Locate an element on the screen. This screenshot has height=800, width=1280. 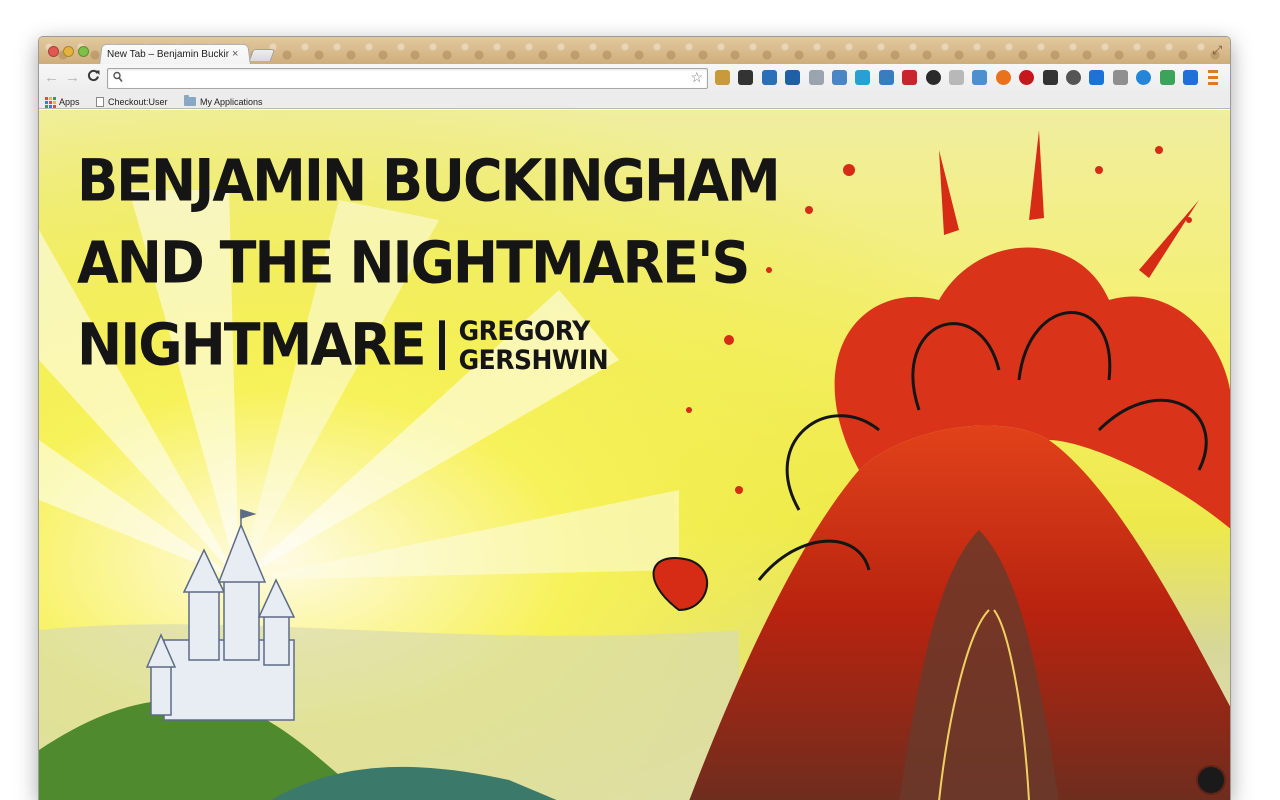
title-line-3-text: Nightmare is located at coordinates (252, 344).